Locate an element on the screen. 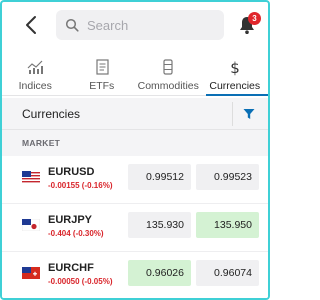 The image size is (320, 300). buy-price-button: 0.99523 is located at coordinates (227, 177).